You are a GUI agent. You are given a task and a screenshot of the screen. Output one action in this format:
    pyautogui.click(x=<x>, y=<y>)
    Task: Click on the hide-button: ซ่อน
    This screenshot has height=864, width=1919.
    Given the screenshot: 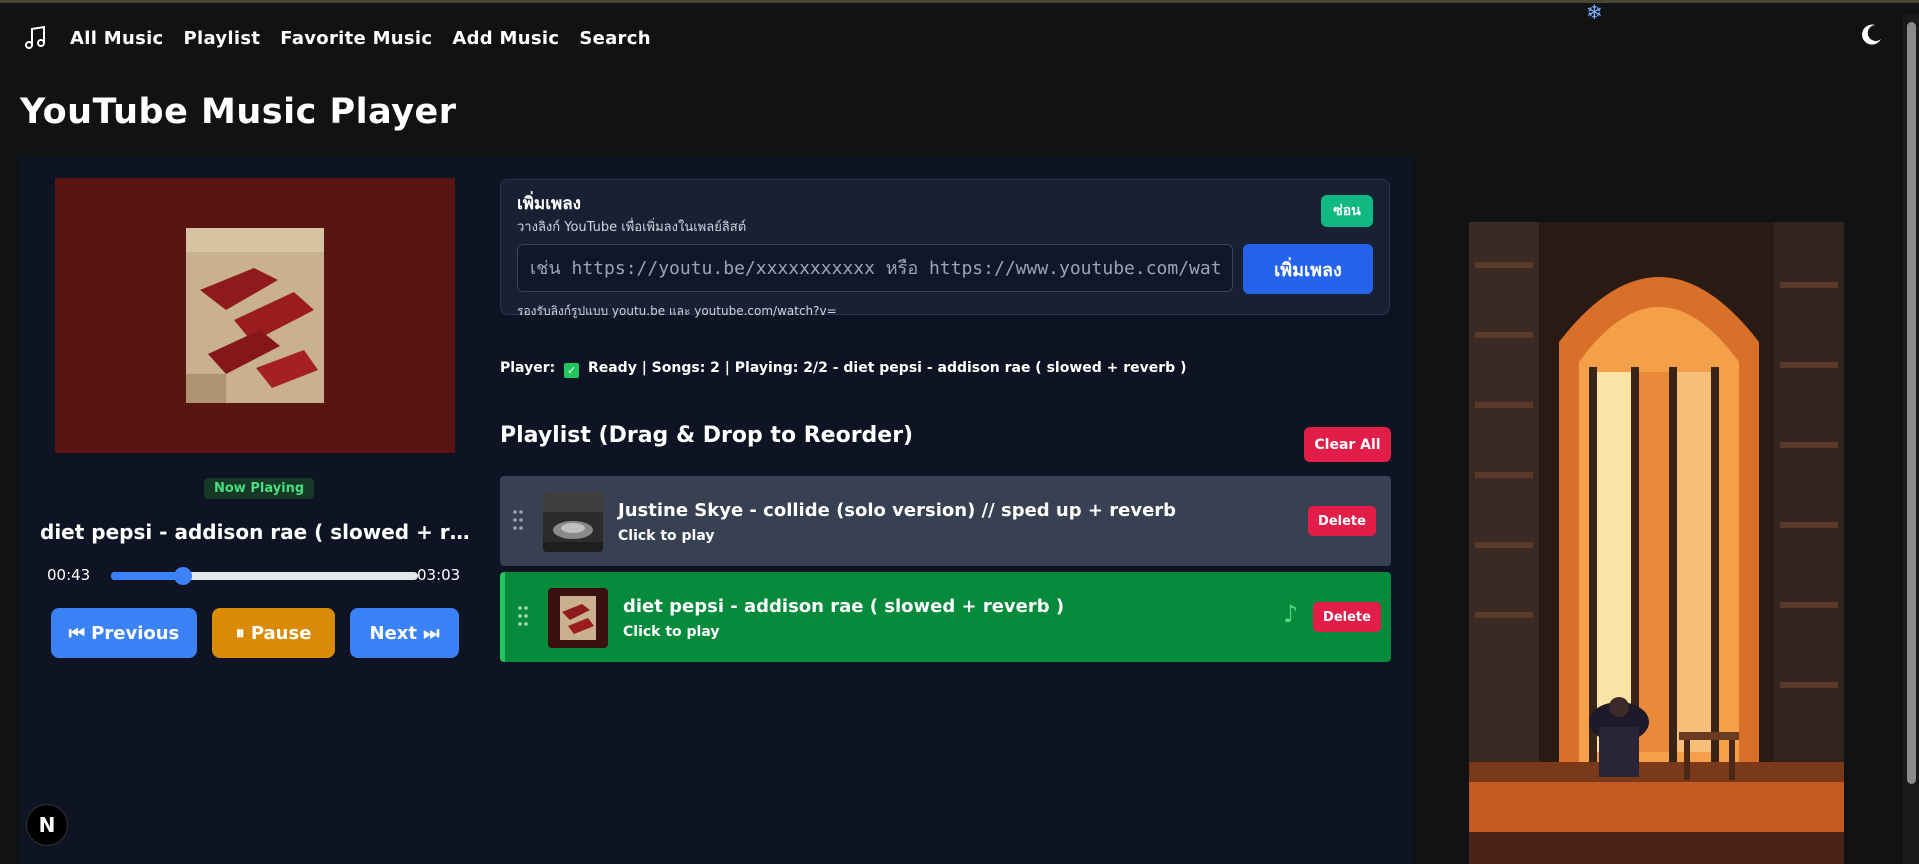 What is the action you would take?
    pyautogui.click(x=1347, y=211)
    